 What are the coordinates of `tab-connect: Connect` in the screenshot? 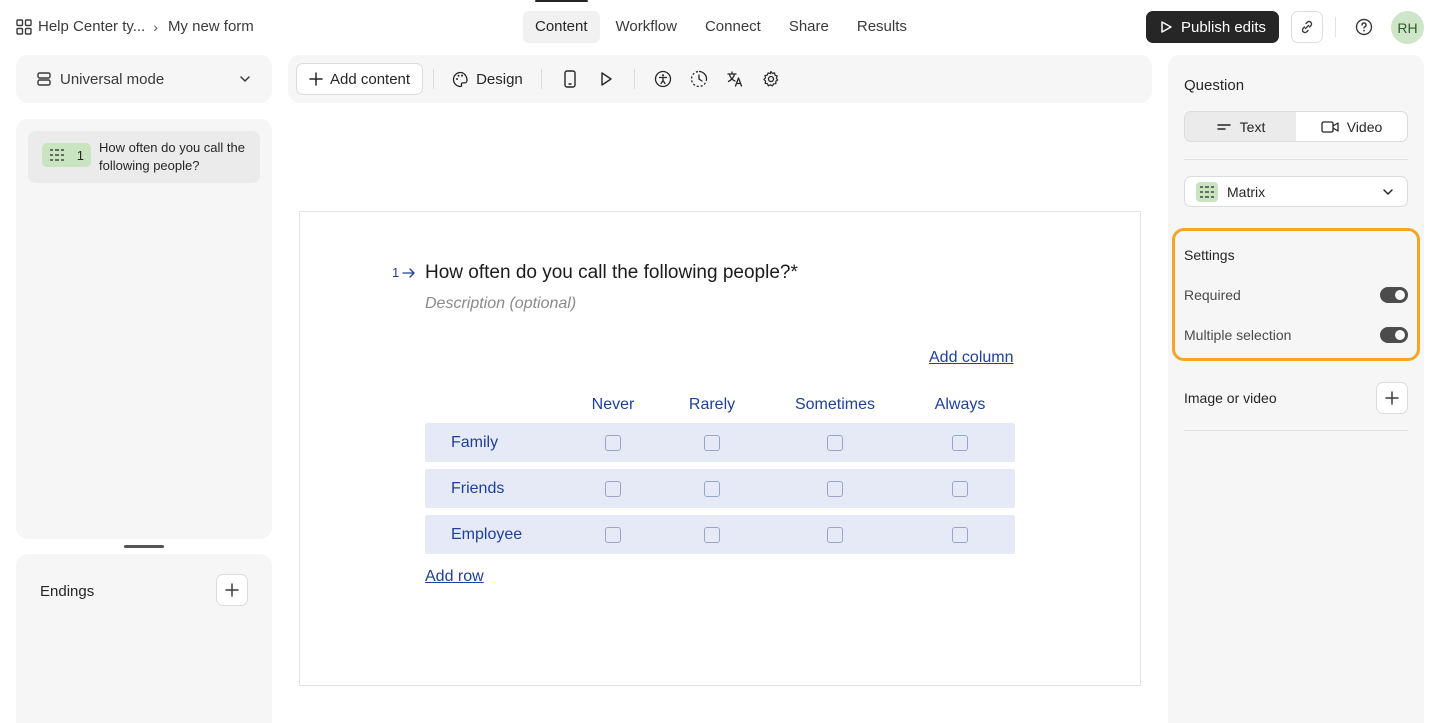 It's located at (733, 27).